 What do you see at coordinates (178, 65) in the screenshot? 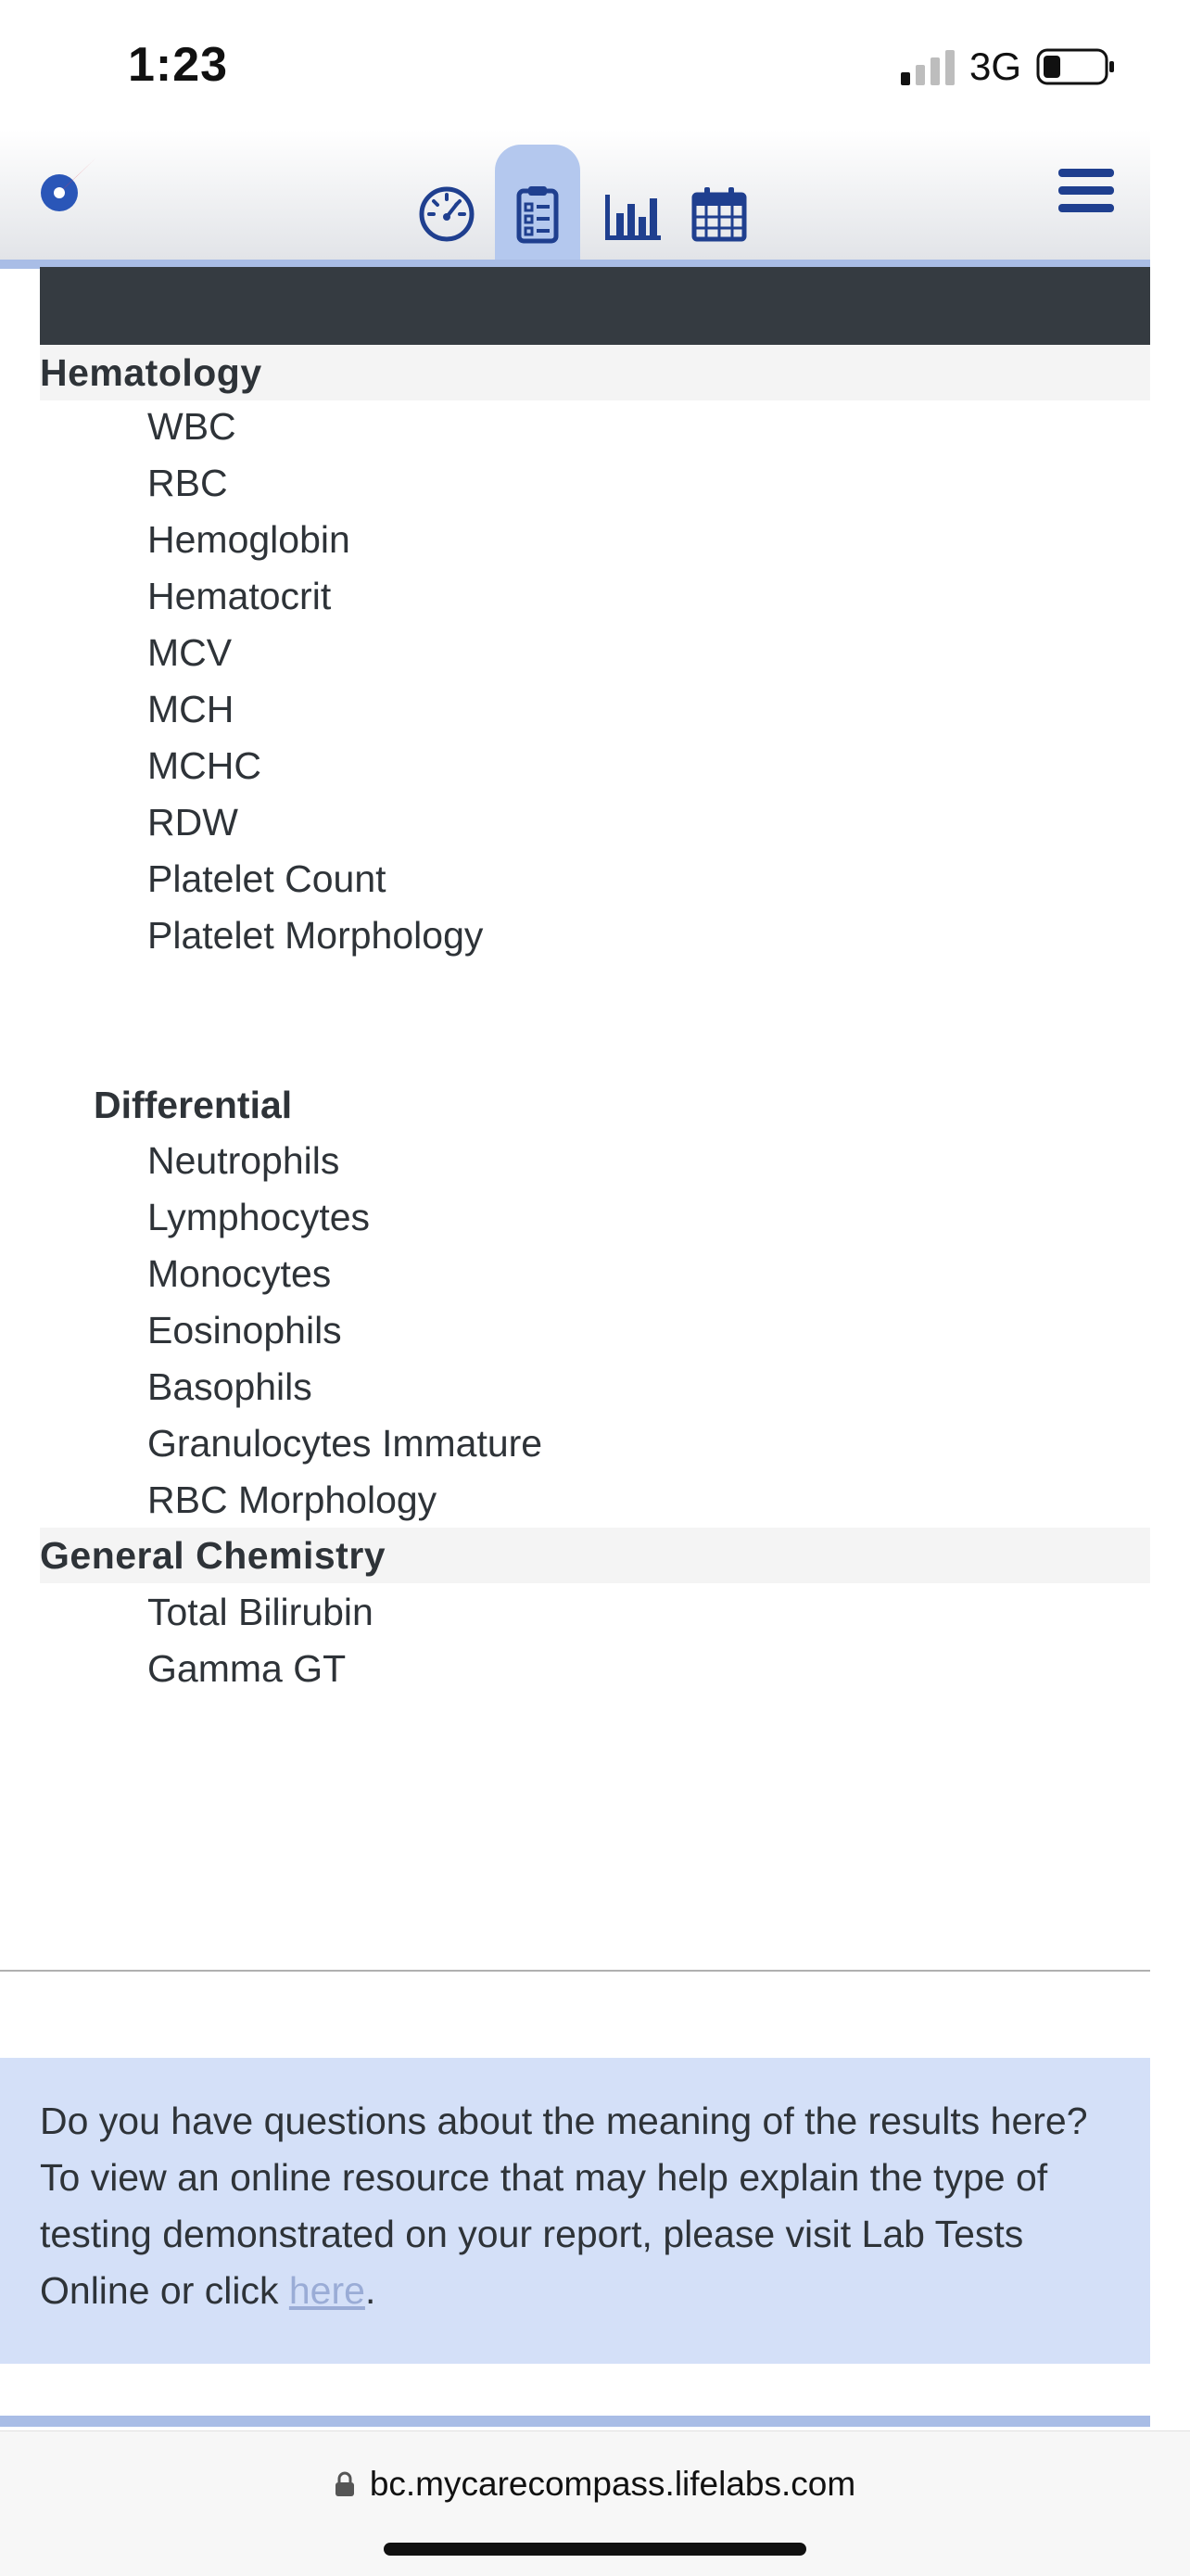
I see `status-time: 1:23` at bounding box center [178, 65].